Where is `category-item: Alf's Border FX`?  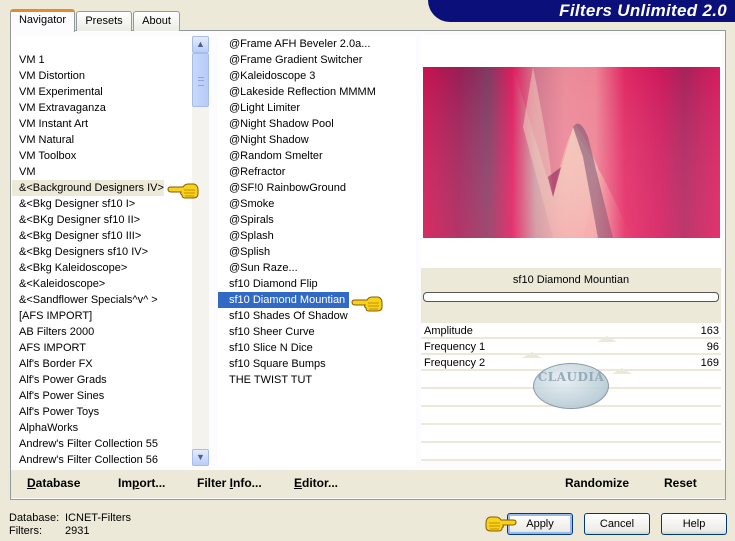
category-item: Alf's Border FX is located at coordinates (88, 364).